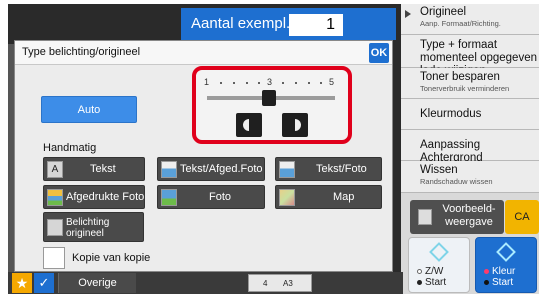  Describe the element at coordinates (280, 283) in the screenshot. I see `paper-tray-indicator: 4 A3` at that location.